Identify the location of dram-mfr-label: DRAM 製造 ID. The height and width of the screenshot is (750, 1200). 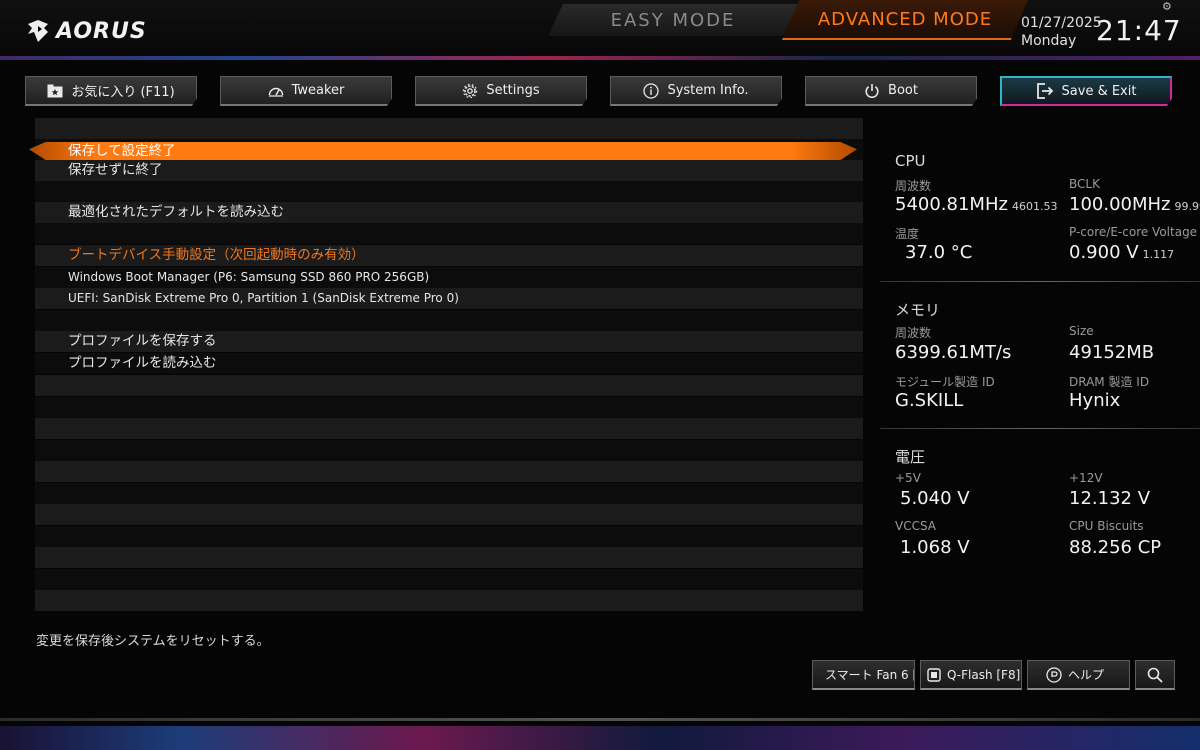
(1109, 382).